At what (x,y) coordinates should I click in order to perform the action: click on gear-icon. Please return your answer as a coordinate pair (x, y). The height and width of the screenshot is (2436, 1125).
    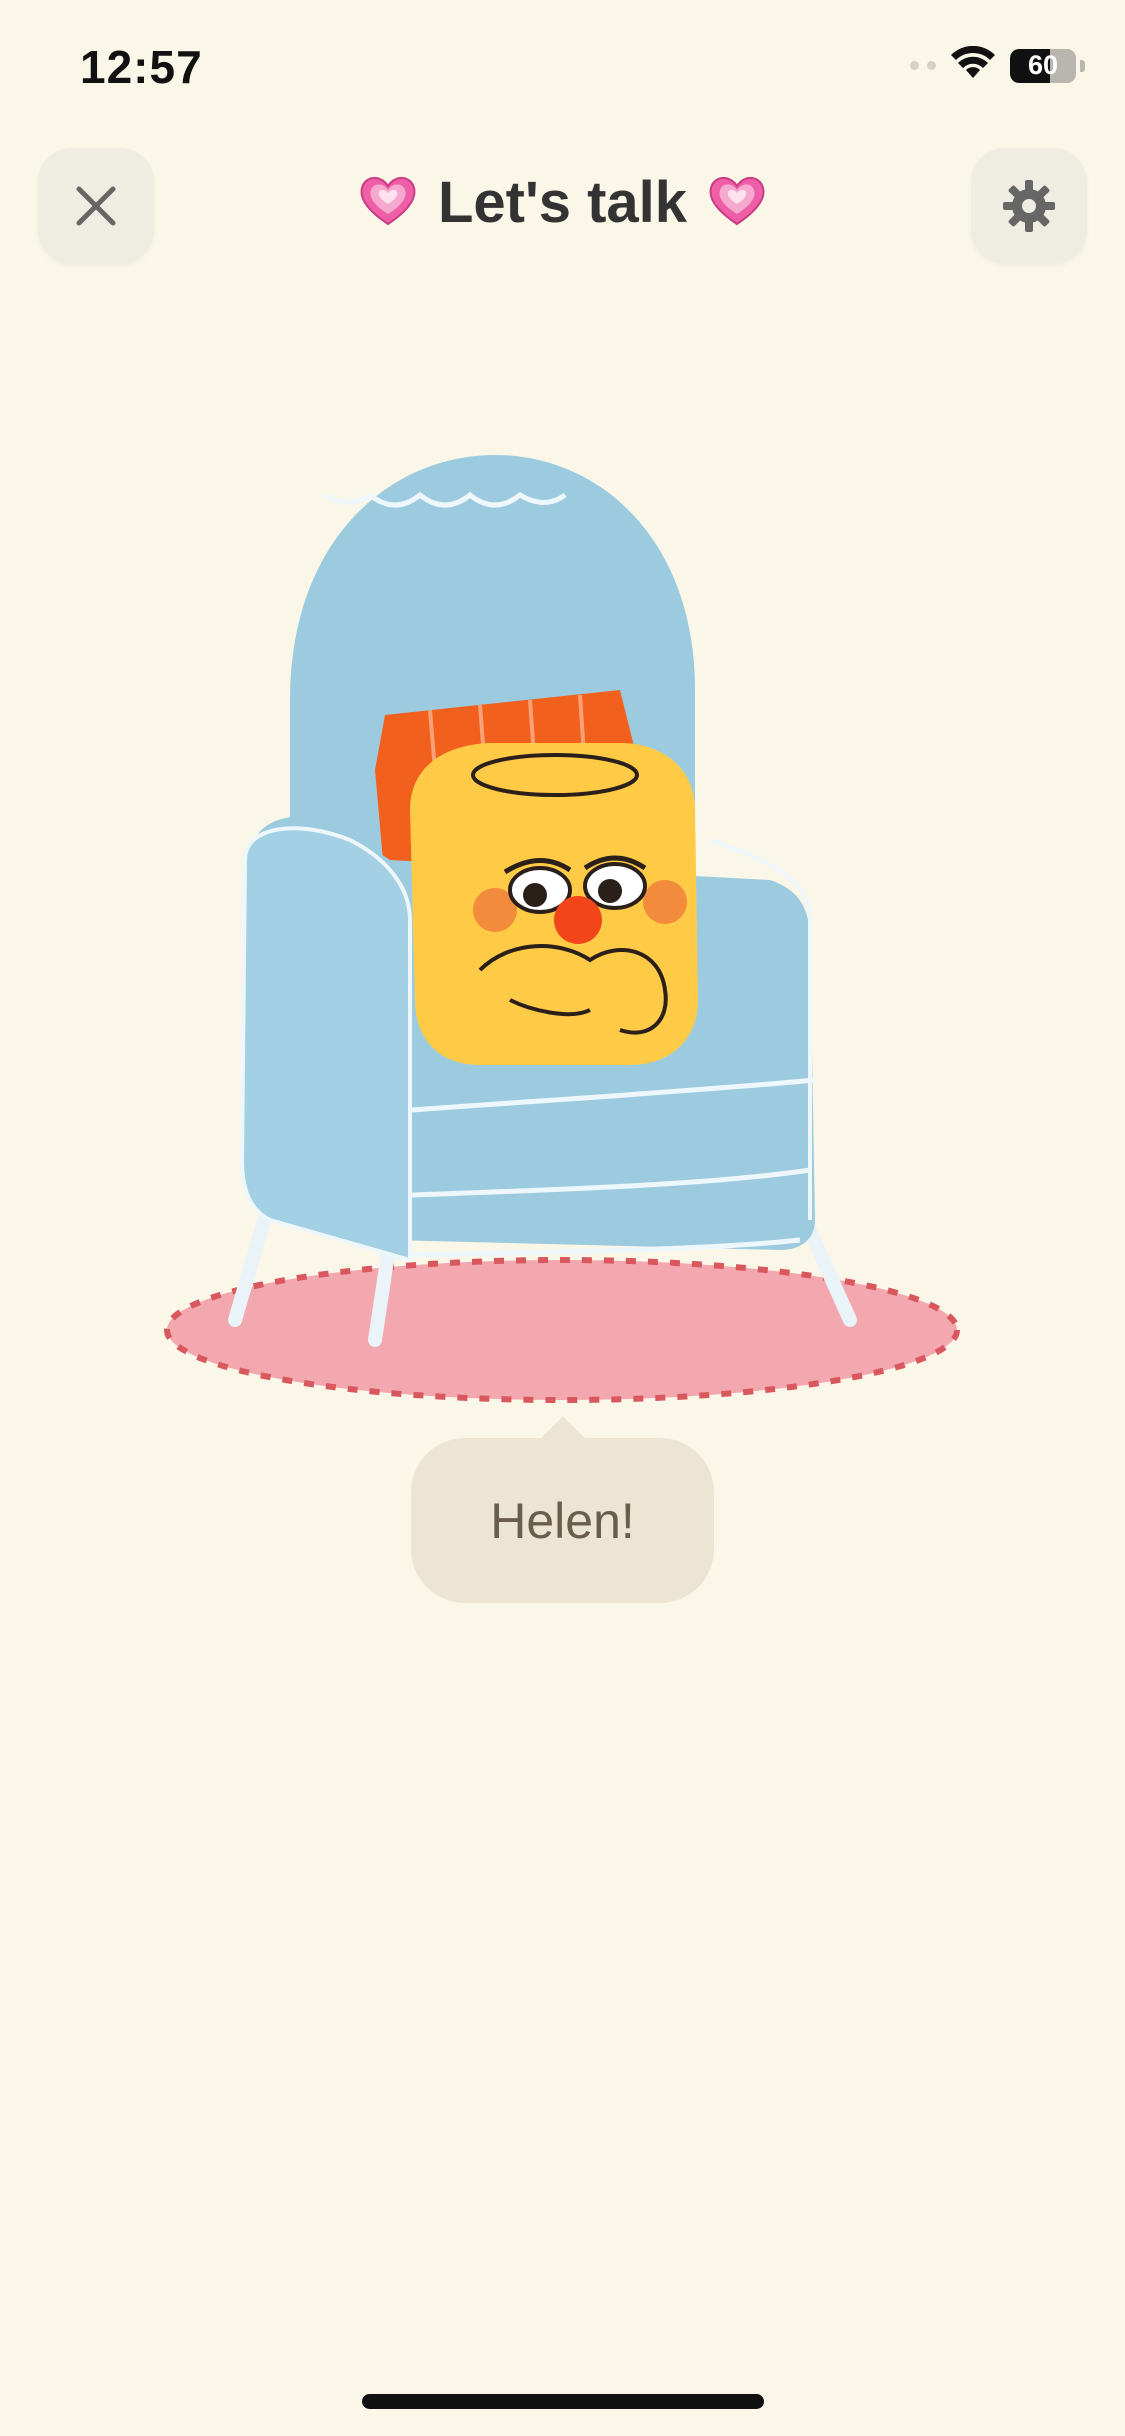
    Looking at the image, I should click on (1029, 206).